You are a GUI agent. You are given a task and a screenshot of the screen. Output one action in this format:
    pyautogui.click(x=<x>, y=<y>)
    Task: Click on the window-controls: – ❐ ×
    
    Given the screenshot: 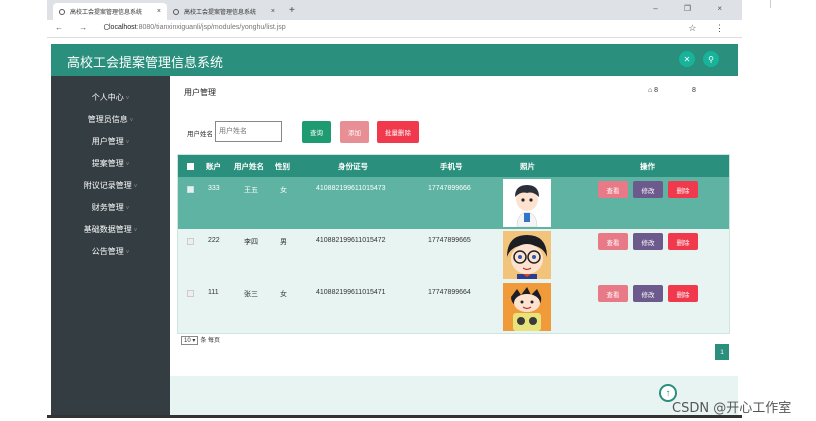 What is the action you would take?
    pyautogui.click(x=693, y=8)
    